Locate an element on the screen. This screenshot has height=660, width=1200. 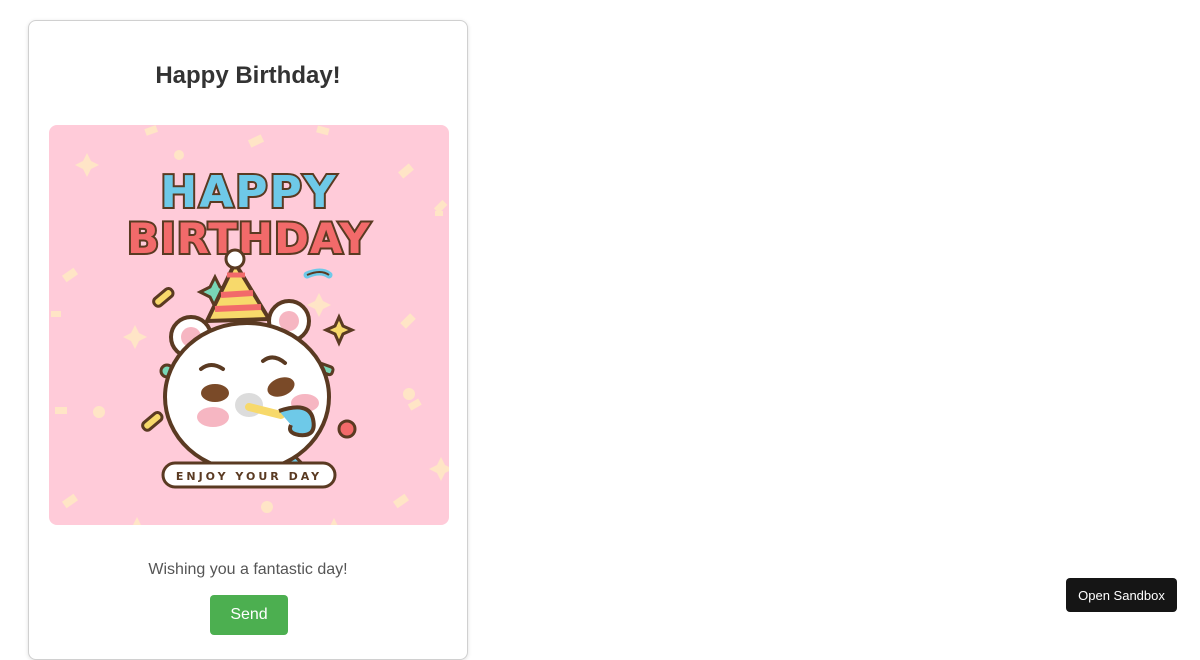
open-sandbox-button: Open Sandbox is located at coordinates (1121, 595).